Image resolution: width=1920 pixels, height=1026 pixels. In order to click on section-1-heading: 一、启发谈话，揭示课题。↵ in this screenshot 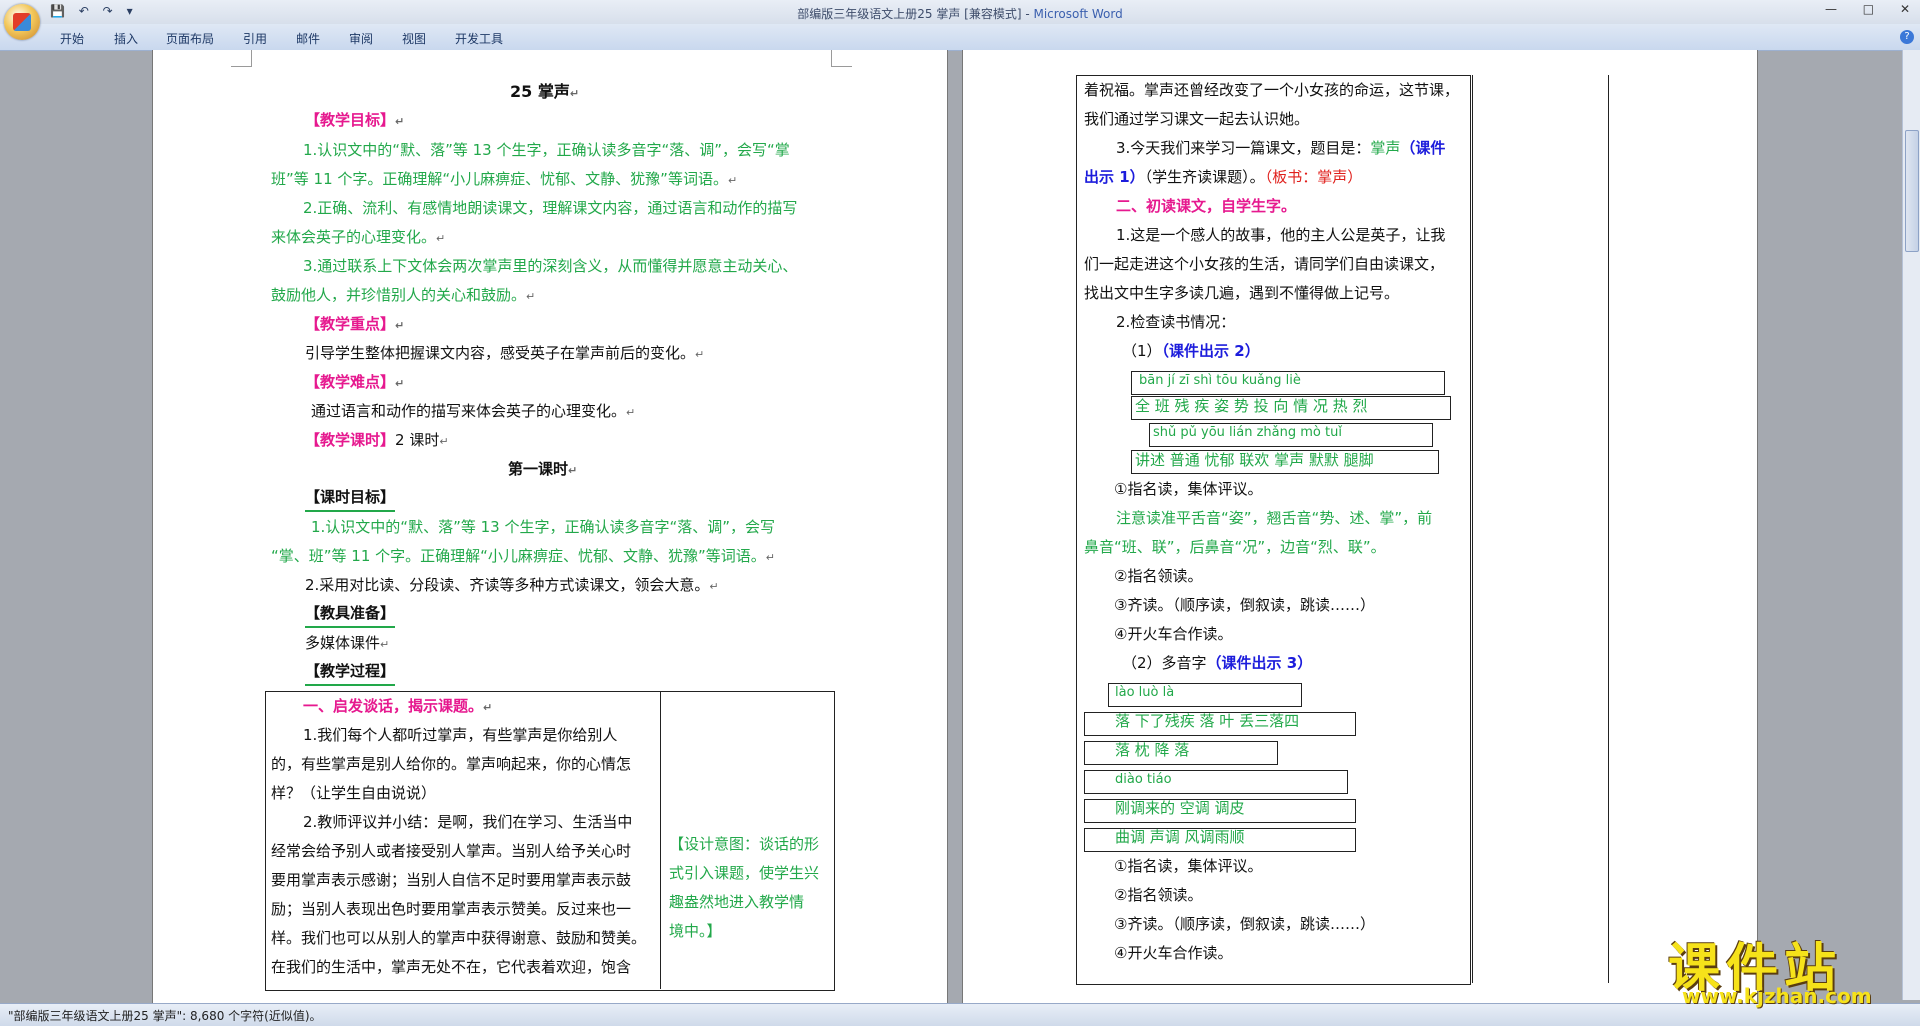, I will do `click(398, 706)`.